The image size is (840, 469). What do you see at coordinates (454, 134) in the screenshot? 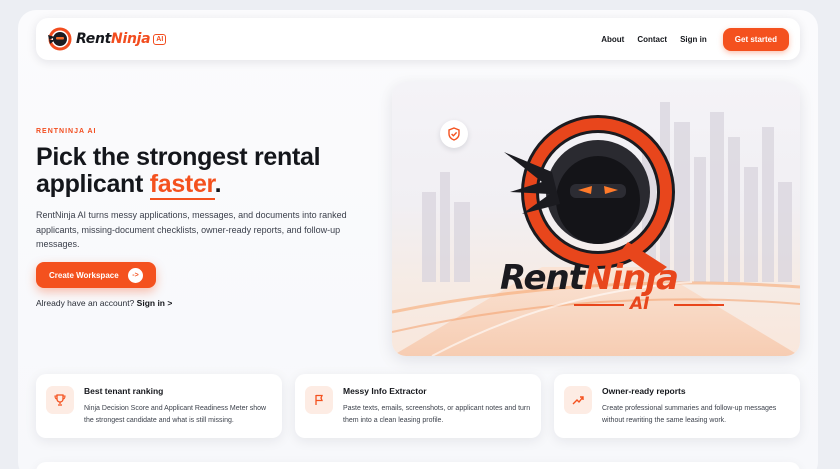
I see `shield-check-icon` at bounding box center [454, 134].